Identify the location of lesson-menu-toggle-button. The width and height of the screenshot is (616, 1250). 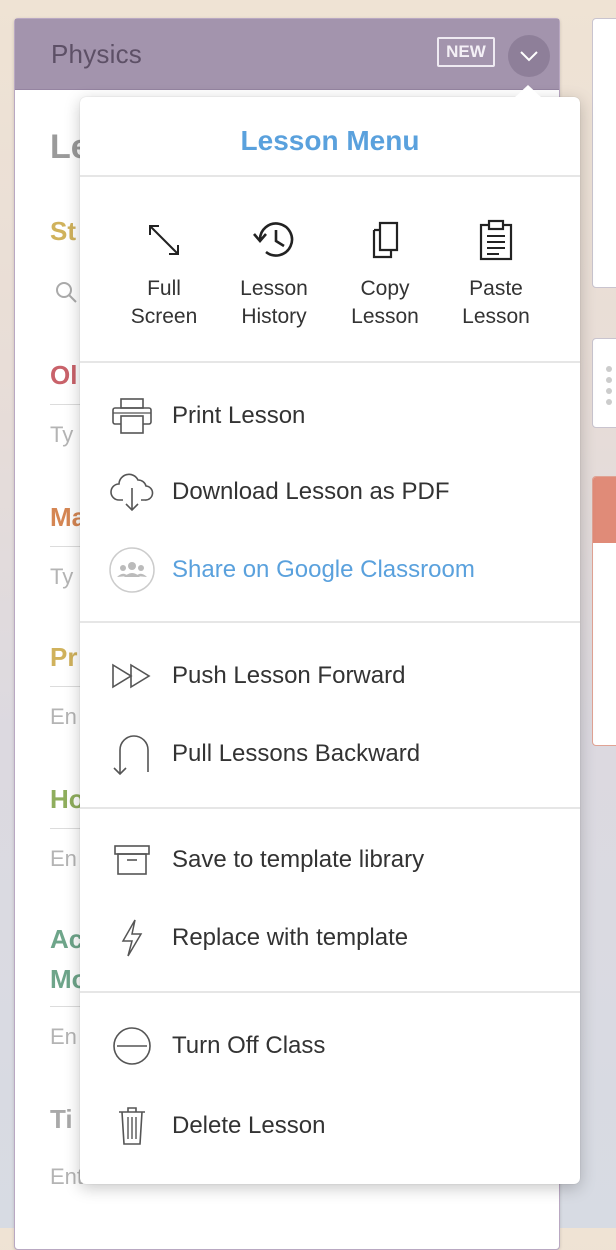
(529, 56).